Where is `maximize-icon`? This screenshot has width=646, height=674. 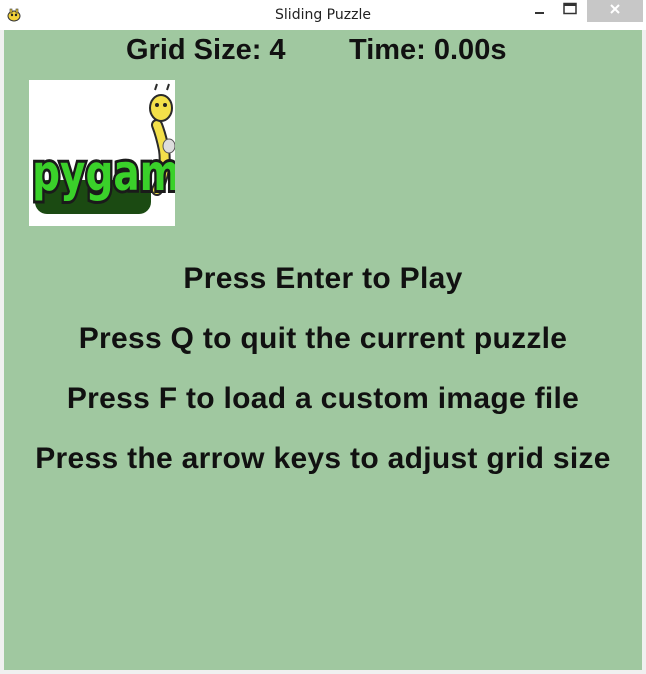
maximize-icon is located at coordinates (570, 11).